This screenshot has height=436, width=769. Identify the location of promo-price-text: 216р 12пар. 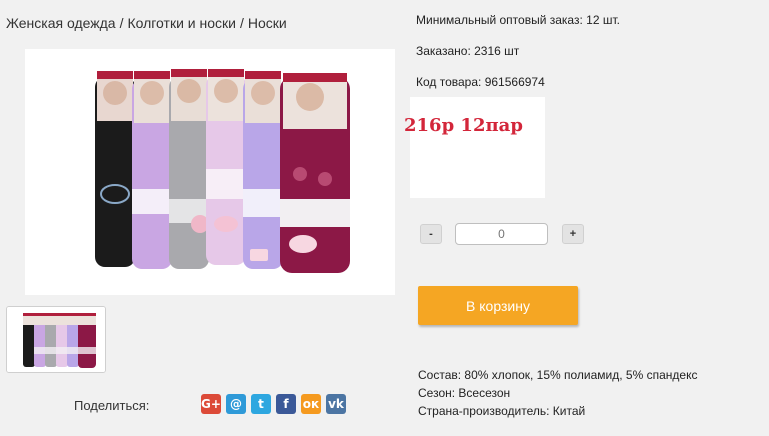
(463, 125).